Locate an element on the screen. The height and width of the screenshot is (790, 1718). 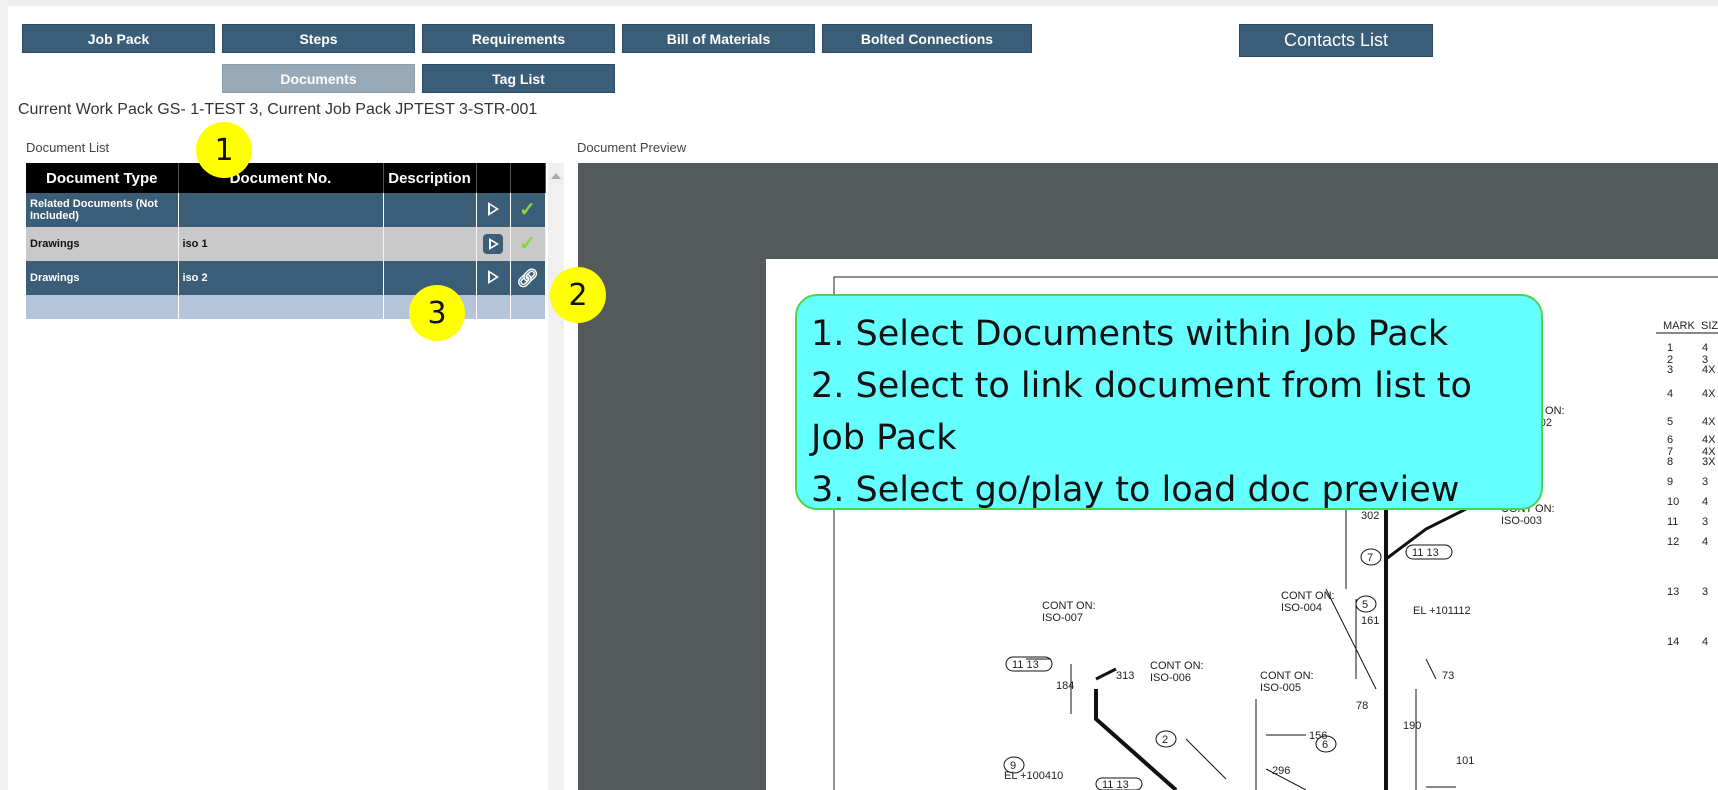
window-top-border is located at coordinates (859, 3).